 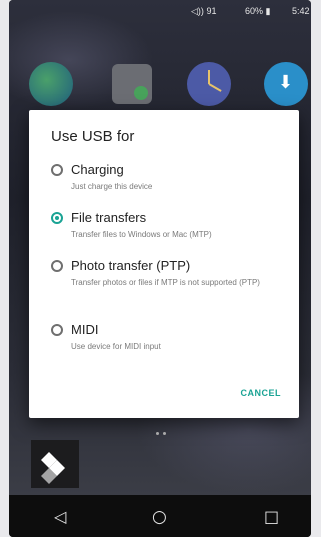 What do you see at coordinates (53, 468) in the screenshot?
I see `tidal-logo-icon` at bounding box center [53, 468].